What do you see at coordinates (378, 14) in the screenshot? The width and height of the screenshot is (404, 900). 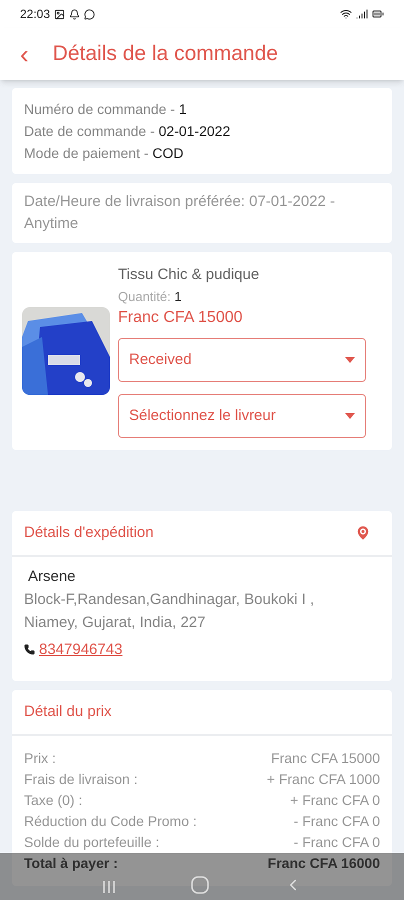 I see `battery-icon` at bounding box center [378, 14].